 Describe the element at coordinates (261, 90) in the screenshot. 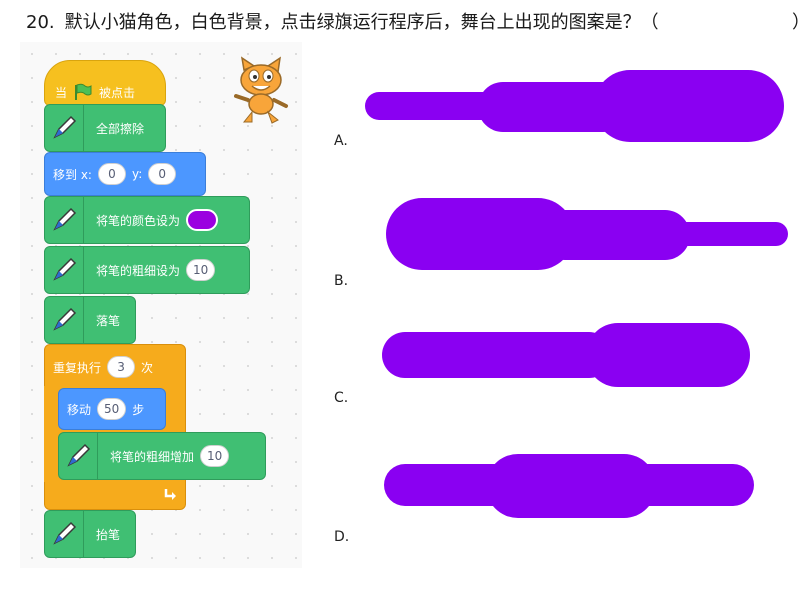

I see `scratch-cat-icon` at that location.